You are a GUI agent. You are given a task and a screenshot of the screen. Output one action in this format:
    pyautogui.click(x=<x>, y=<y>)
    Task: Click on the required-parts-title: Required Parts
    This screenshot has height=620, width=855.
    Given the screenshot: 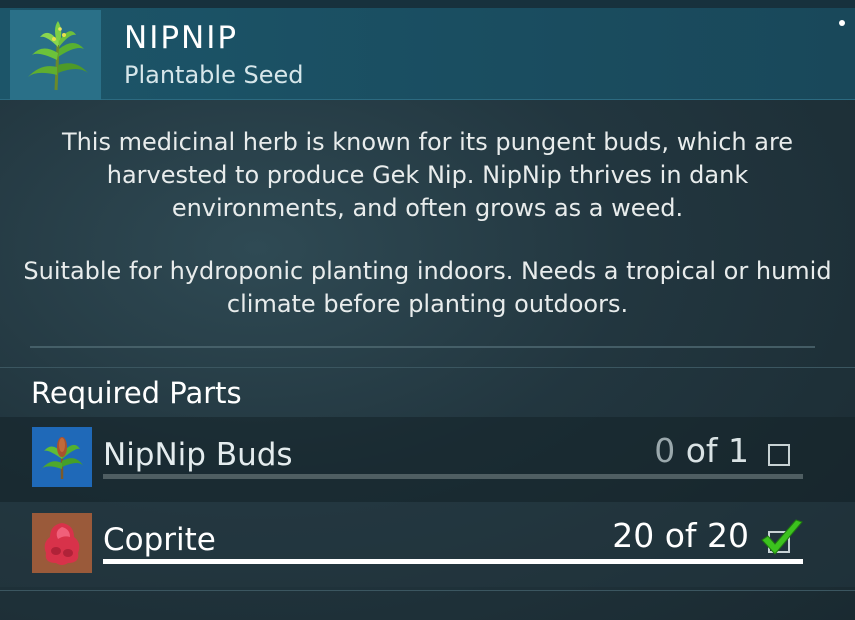 What is the action you would take?
    pyautogui.click(x=136, y=393)
    